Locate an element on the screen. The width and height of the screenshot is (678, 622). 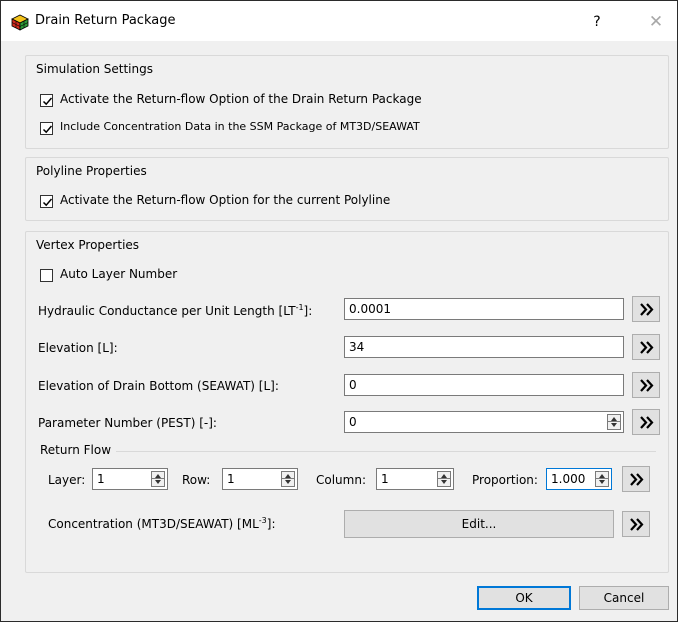
window-title: Drain Return Package is located at coordinates (105, 20).